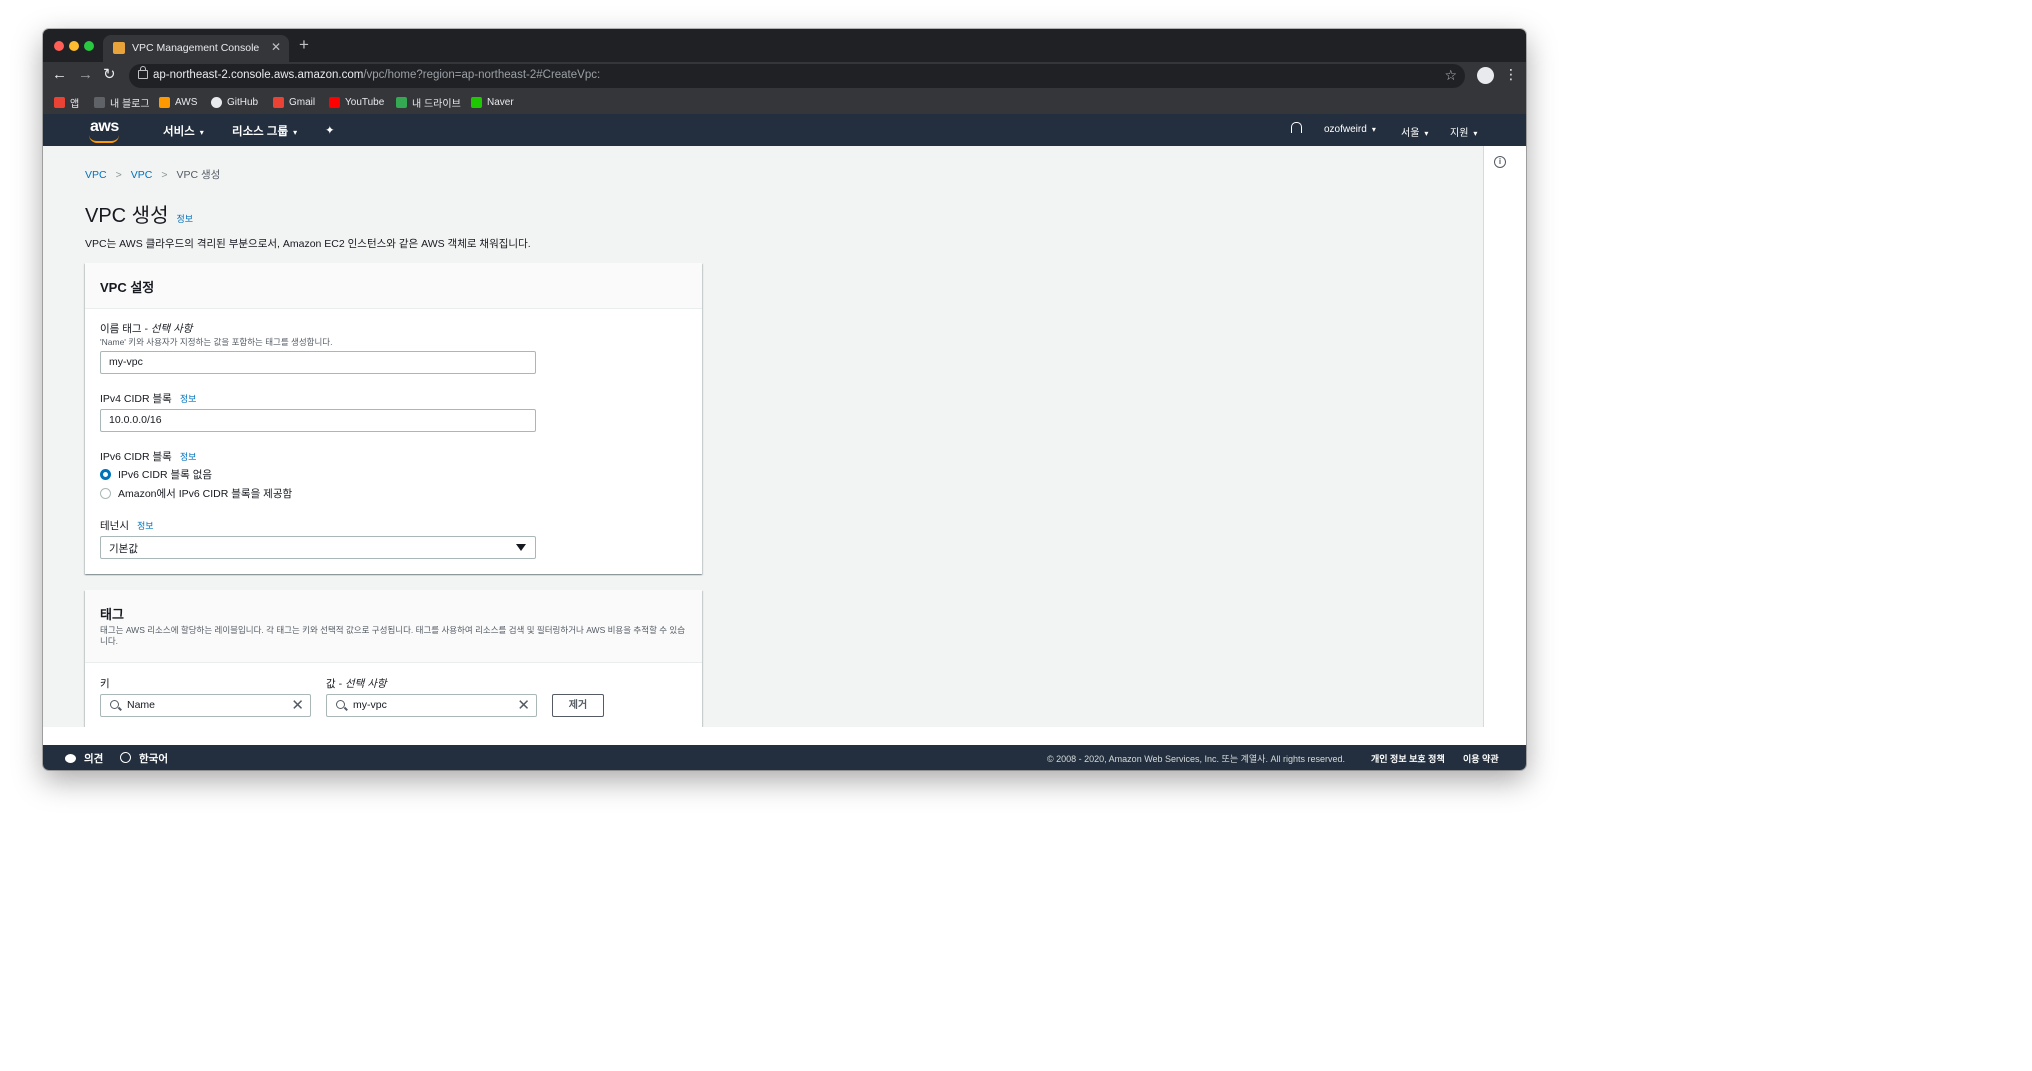 The height and width of the screenshot is (1071, 2032). What do you see at coordinates (105, 493) in the screenshot?
I see `ipv6-amazon-radio` at bounding box center [105, 493].